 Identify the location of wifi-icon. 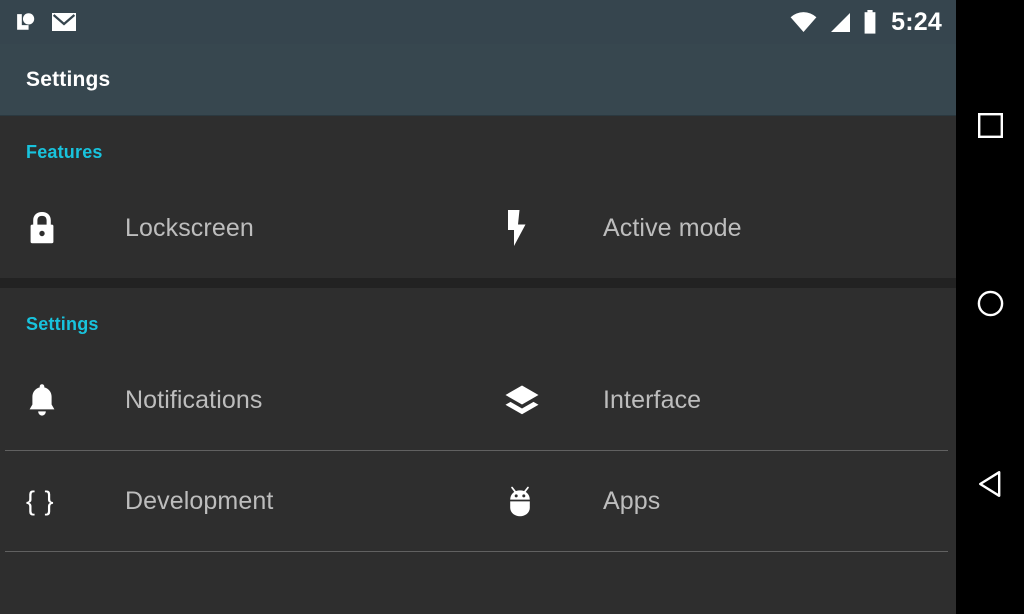
(803, 22).